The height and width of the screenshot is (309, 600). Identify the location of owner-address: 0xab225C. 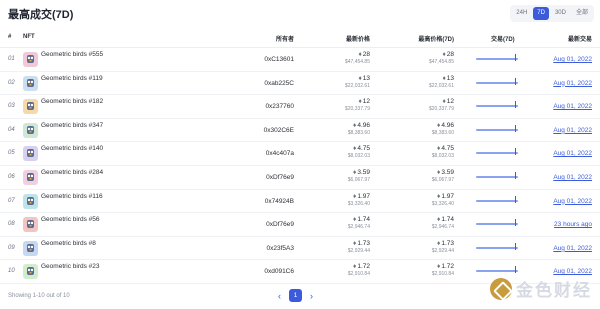
(279, 83).